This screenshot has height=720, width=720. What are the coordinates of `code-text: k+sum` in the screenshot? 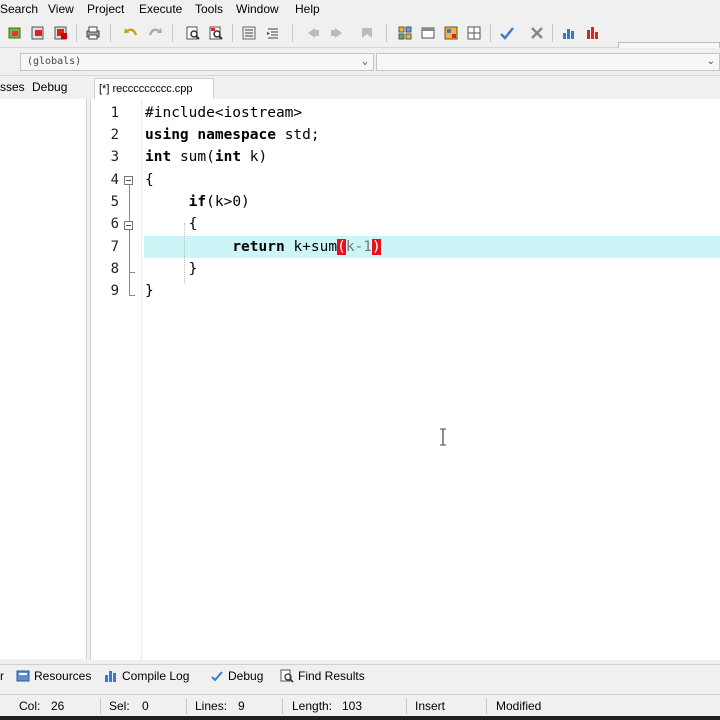 It's located at (315, 247).